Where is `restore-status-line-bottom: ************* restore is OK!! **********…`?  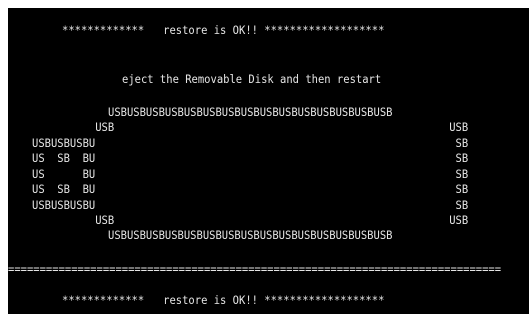
restore-status-line-bottom: ************* restore is OK!! **********… is located at coordinates (223, 301).